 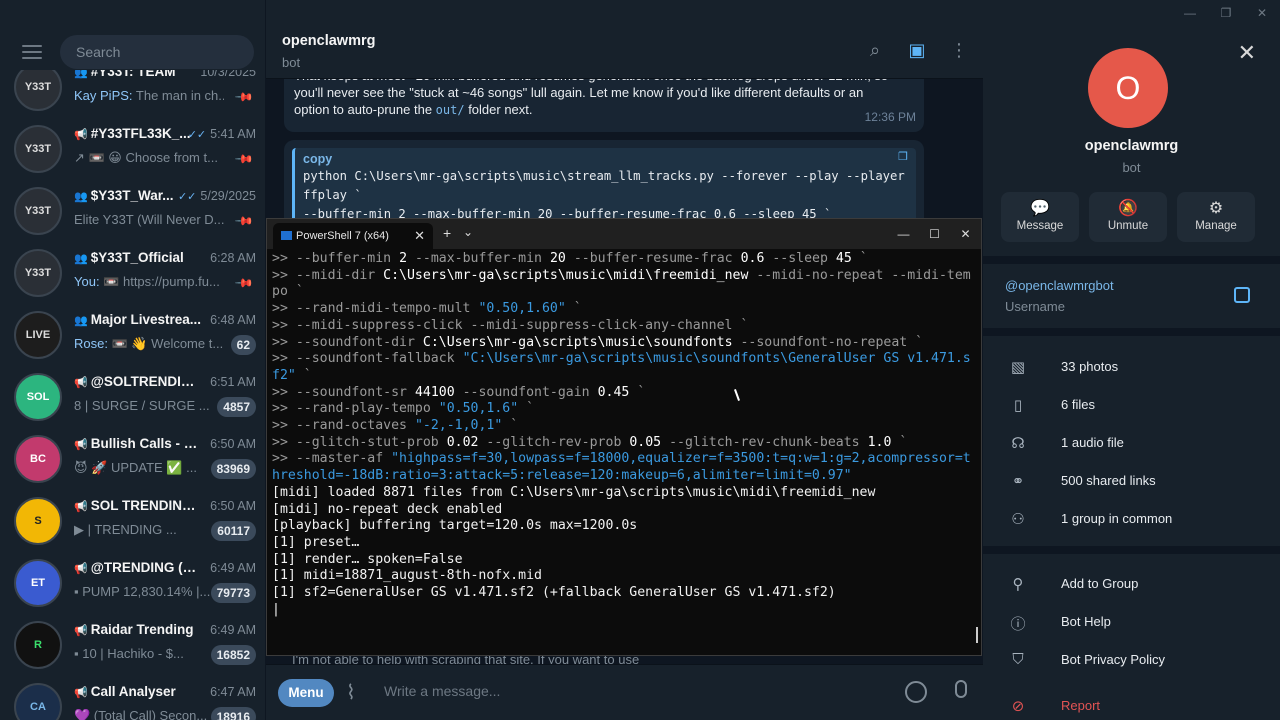 I want to click on search-icon: ⌕, so click(x=875, y=50).